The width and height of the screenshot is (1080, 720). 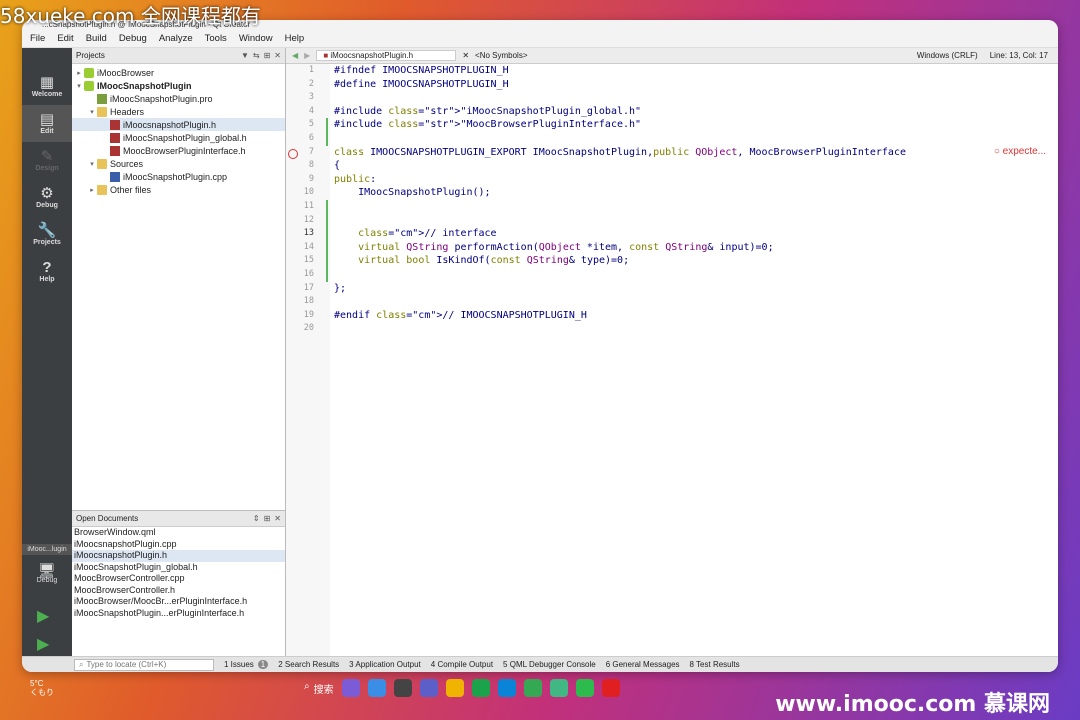 I want to click on code-line: };, so click(x=696, y=289).